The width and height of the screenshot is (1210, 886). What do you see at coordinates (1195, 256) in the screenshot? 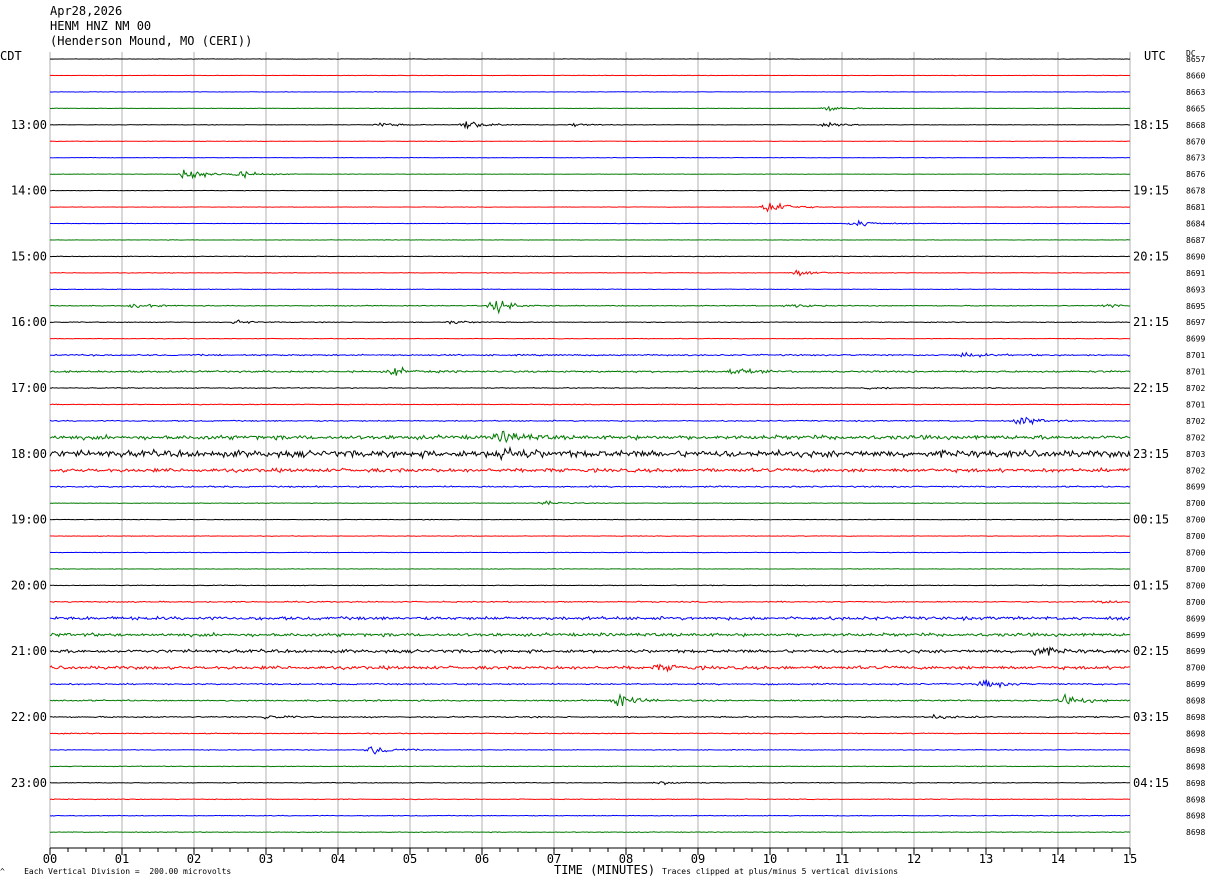
I see `dc-offset-label: 8690` at bounding box center [1195, 256].